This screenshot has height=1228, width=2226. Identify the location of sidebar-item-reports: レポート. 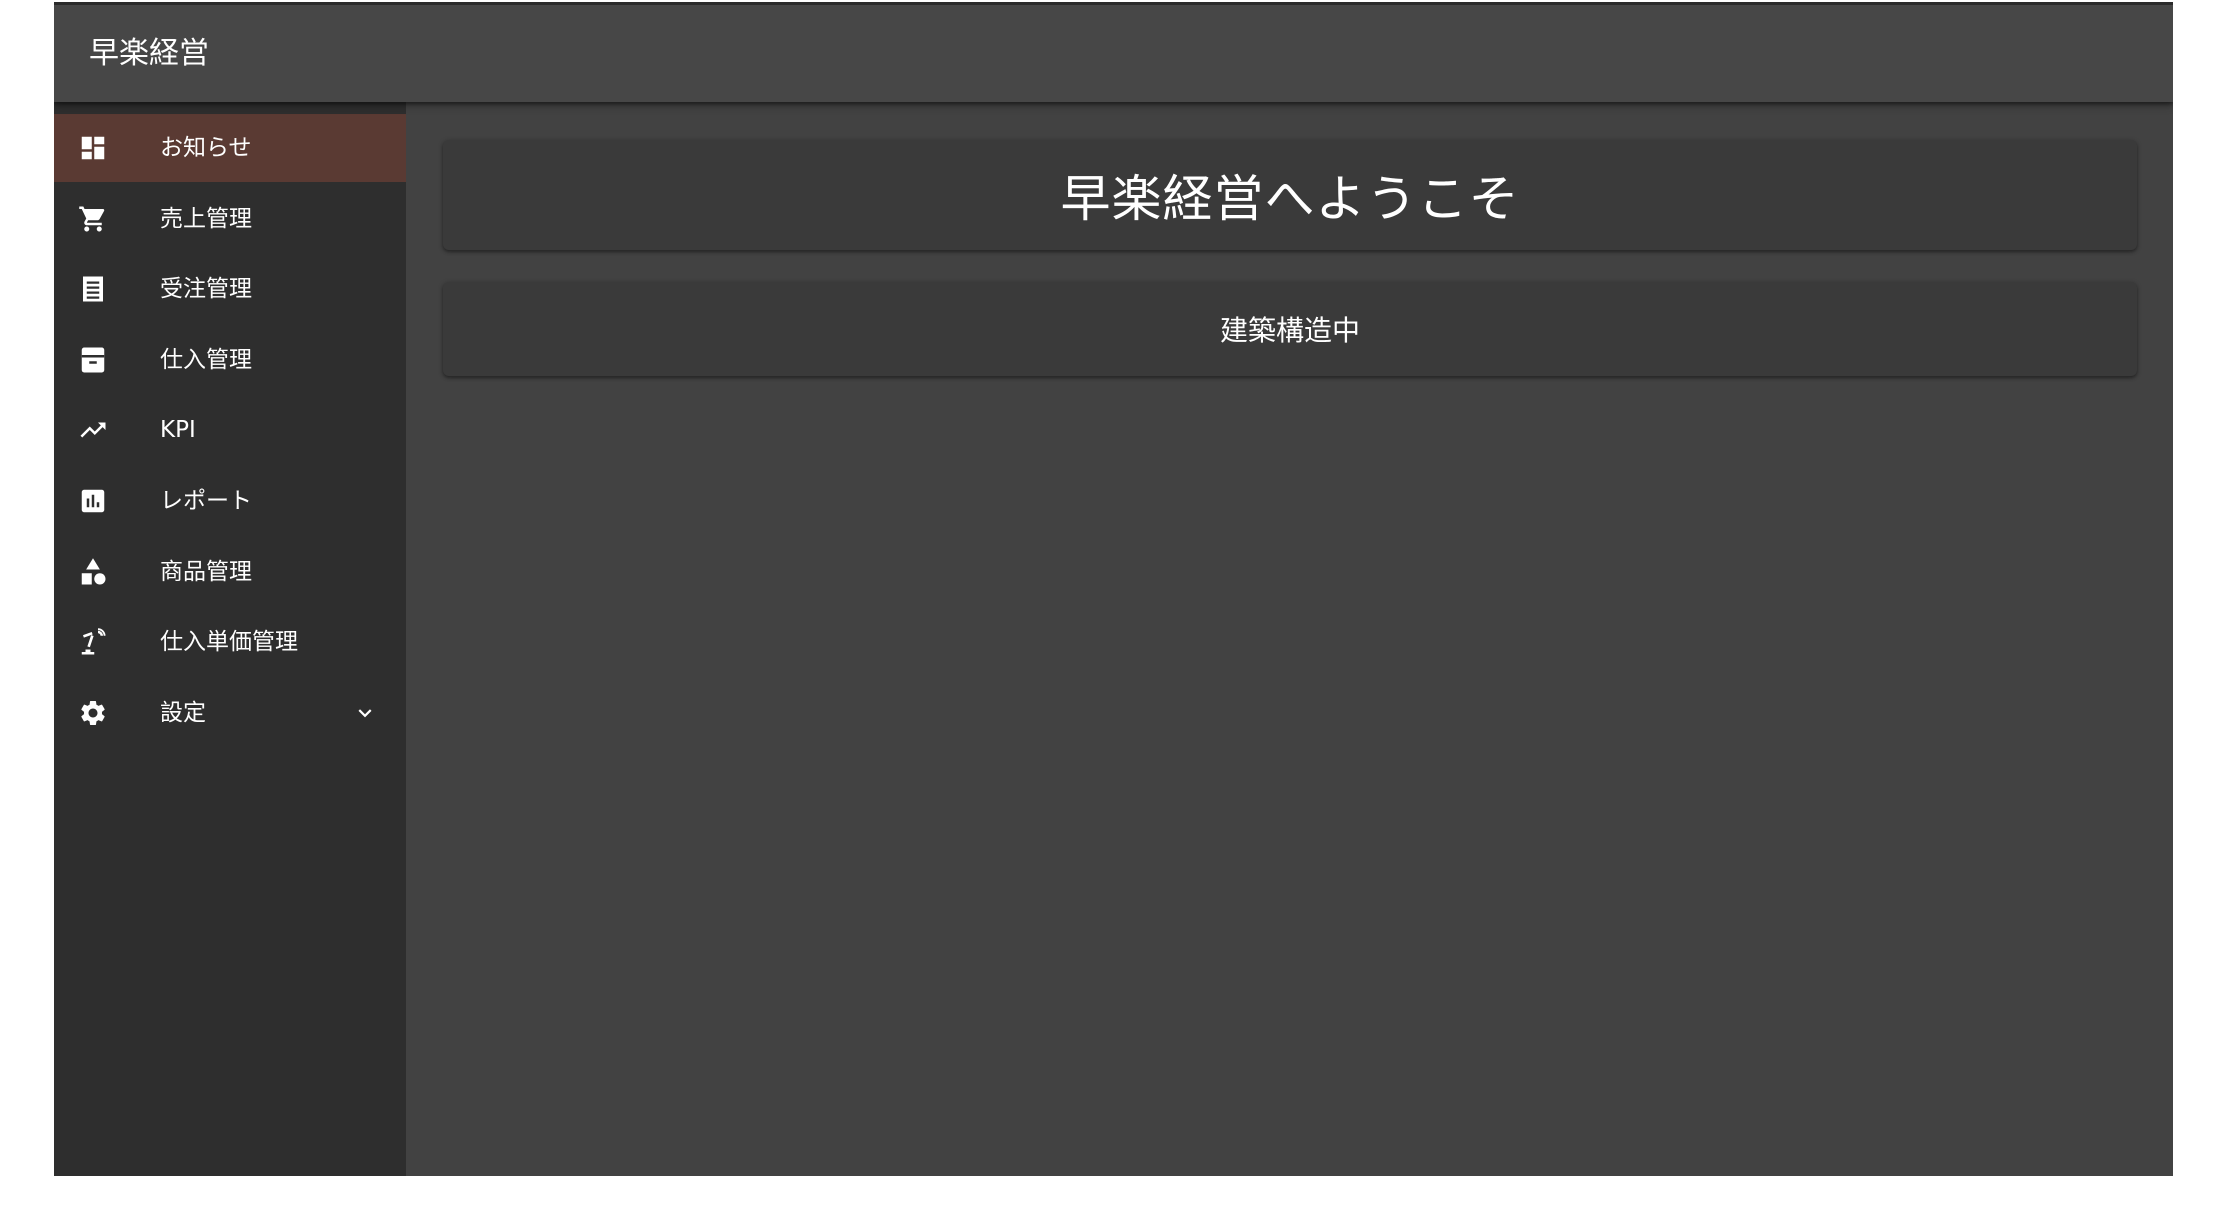
(230, 501).